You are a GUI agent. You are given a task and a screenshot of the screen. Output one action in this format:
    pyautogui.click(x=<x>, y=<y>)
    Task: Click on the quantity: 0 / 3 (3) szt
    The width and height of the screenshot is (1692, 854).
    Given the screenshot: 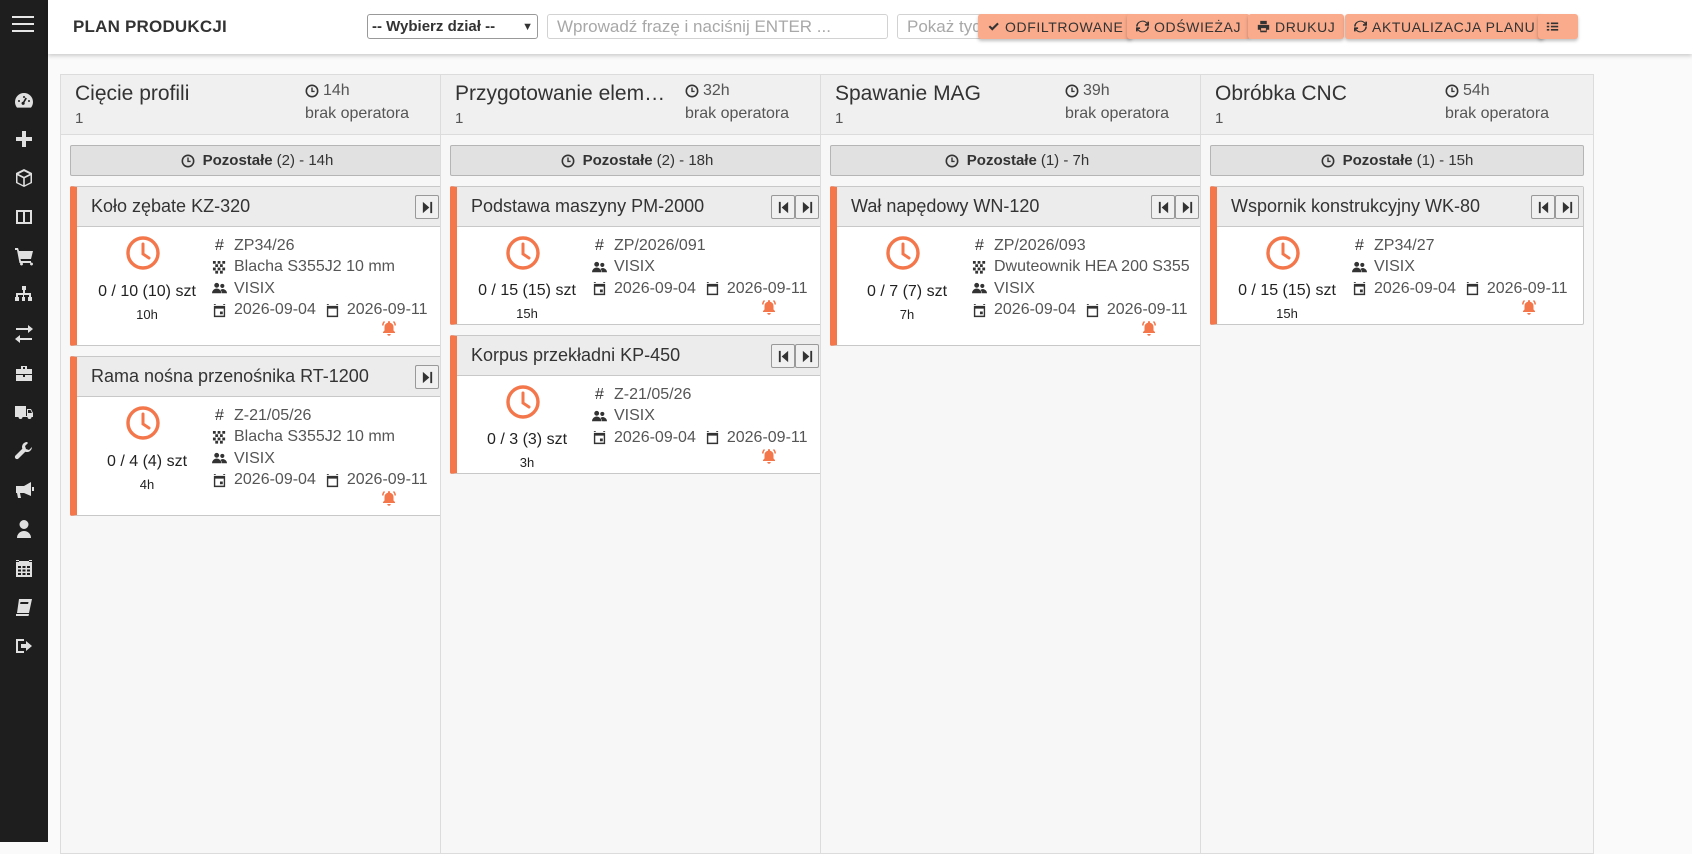 What is the action you would take?
    pyautogui.click(x=527, y=439)
    